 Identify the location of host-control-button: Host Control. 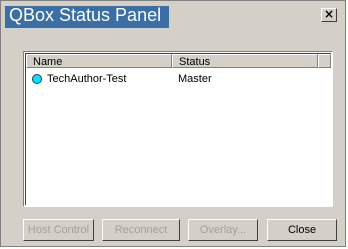
(58, 230).